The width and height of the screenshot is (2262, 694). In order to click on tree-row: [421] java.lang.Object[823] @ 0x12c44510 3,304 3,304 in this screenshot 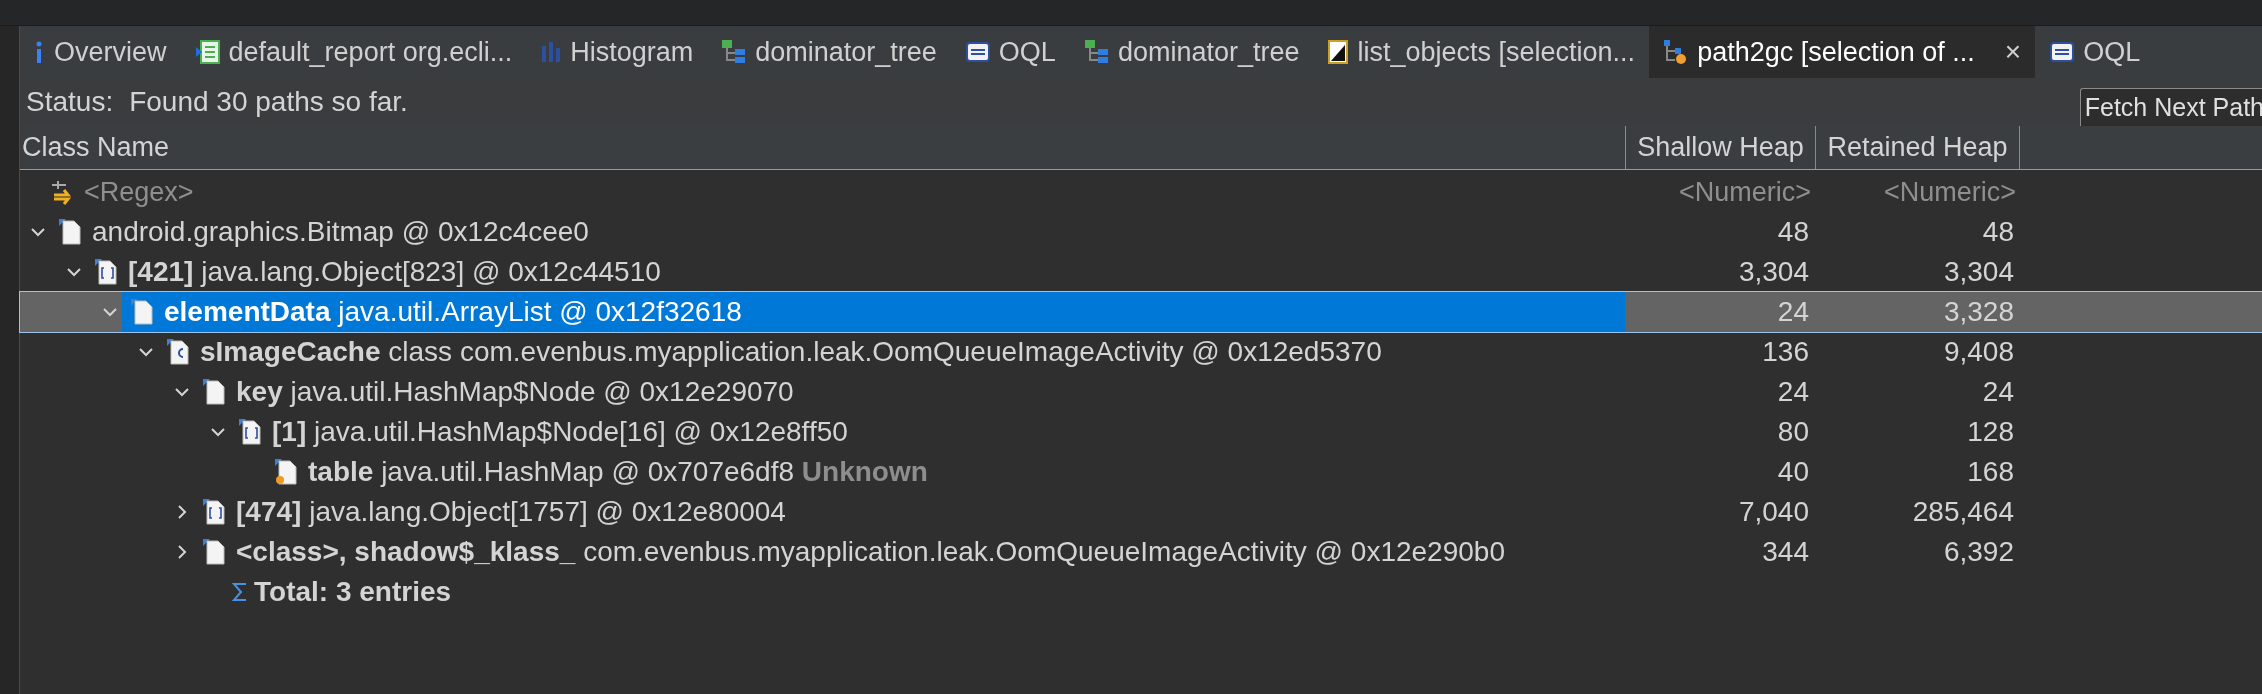, I will do `click(1141, 272)`.